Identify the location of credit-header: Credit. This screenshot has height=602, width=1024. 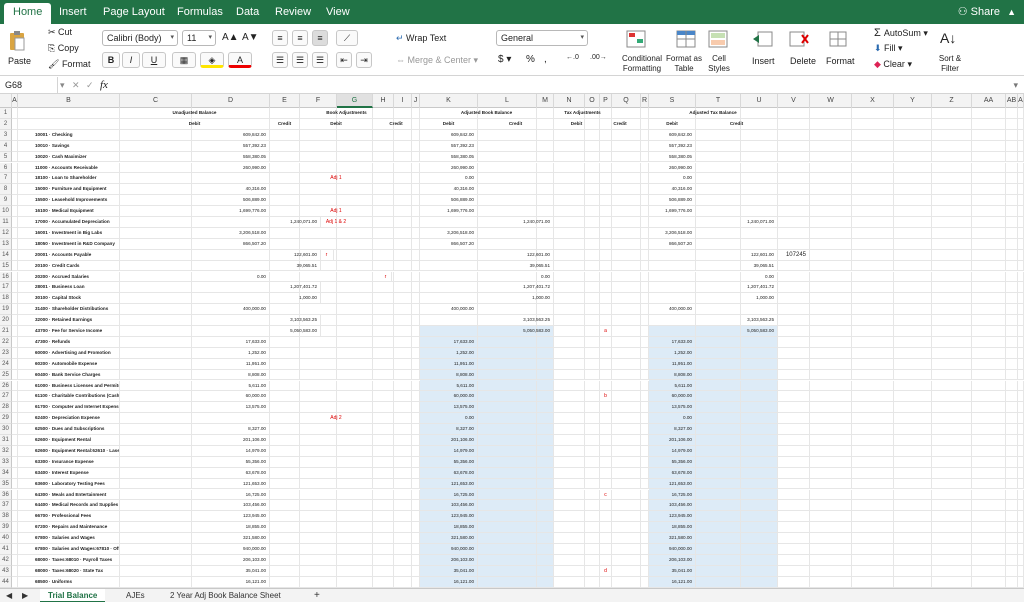
(620, 124).